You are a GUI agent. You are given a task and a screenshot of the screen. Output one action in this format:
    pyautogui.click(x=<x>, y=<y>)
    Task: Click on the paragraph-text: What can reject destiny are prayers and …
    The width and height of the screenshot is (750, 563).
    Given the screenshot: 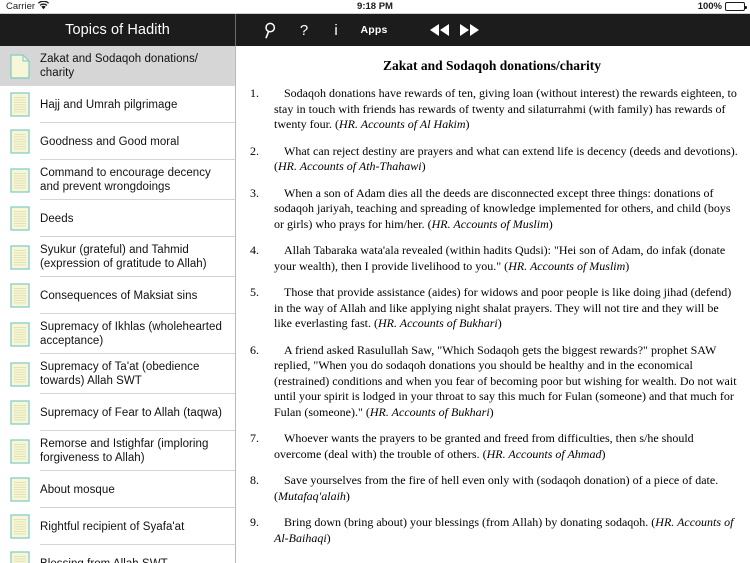 What is the action you would take?
    pyautogui.click(x=506, y=159)
    